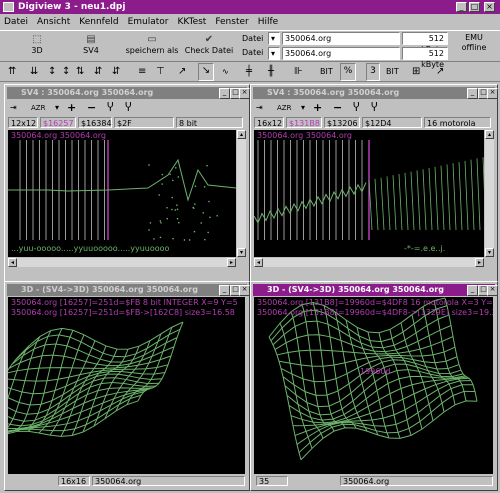  What do you see at coordinates (224, 290) in the screenshot?
I see `3d-left-minimize: _` at bounding box center [224, 290].